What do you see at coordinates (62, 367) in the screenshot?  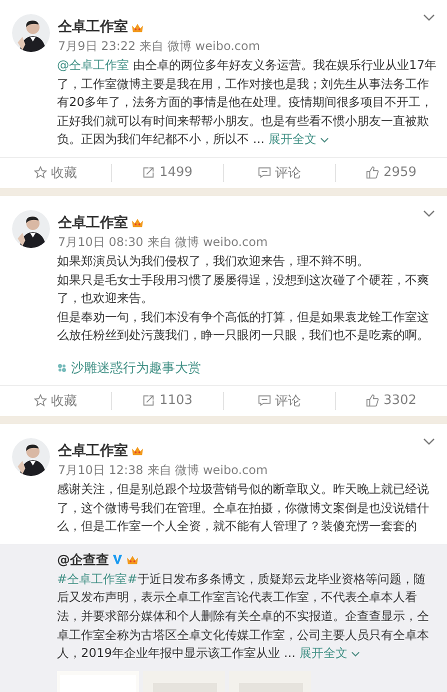 I see `topic-icon` at bounding box center [62, 367].